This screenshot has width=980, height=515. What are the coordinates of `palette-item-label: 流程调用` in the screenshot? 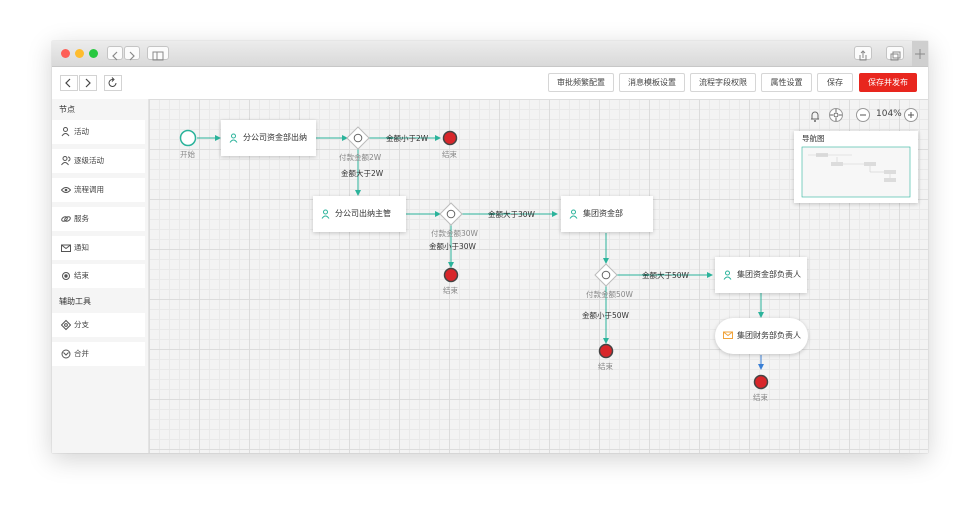 It's located at (89, 189).